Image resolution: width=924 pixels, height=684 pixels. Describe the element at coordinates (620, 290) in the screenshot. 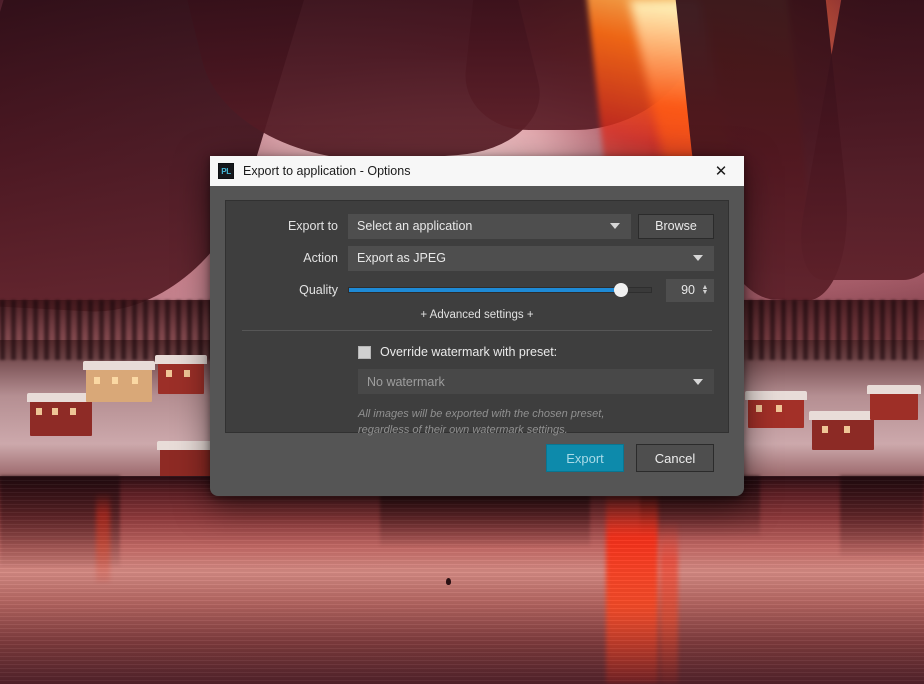

I see `quality-slider-thumb` at that location.